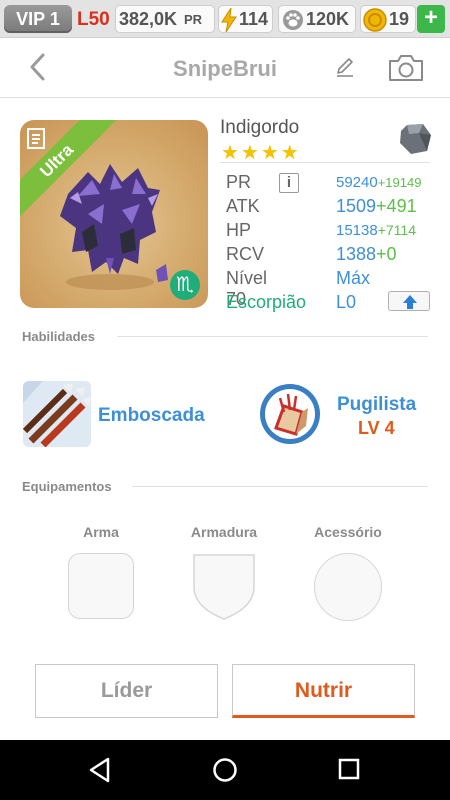 The width and height of the screenshot is (450, 800). Describe the element at coordinates (37, 140) in the screenshot. I see `notes-icon` at that location.